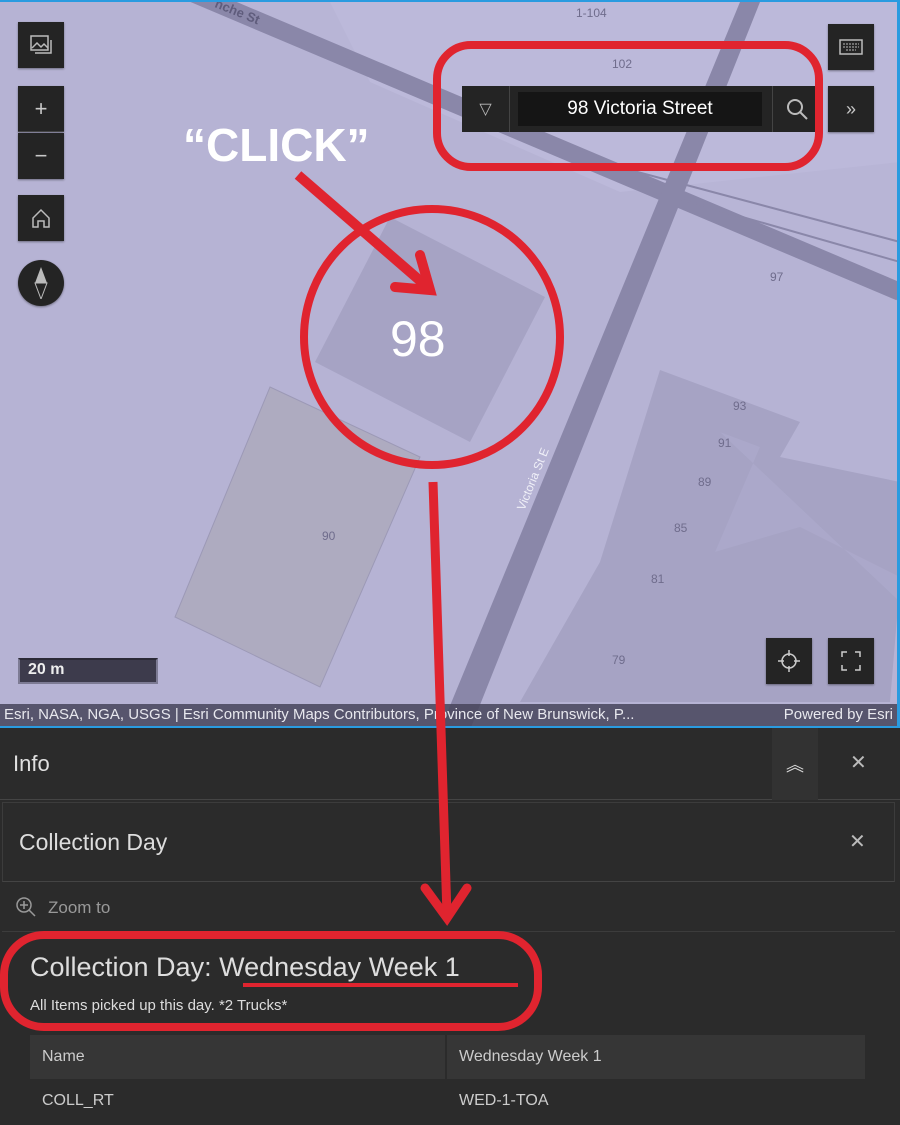 This screenshot has width=900, height=1125. I want to click on fullscreen-button, so click(851, 661).